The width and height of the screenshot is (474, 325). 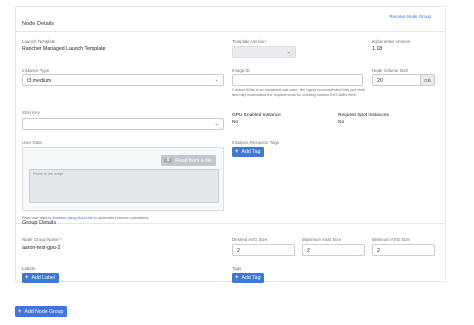 What do you see at coordinates (390, 70) in the screenshot?
I see `node-volume-size-label: Node Volume Size` at bounding box center [390, 70].